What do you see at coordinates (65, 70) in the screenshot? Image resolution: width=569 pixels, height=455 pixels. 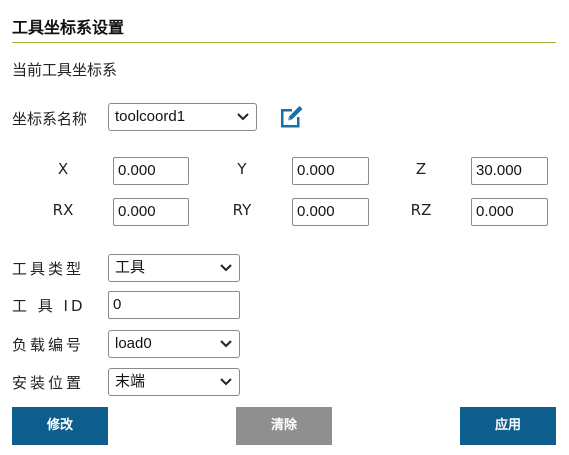 I see `section-subtitle: 当前工具坐标系` at bounding box center [65, 70].